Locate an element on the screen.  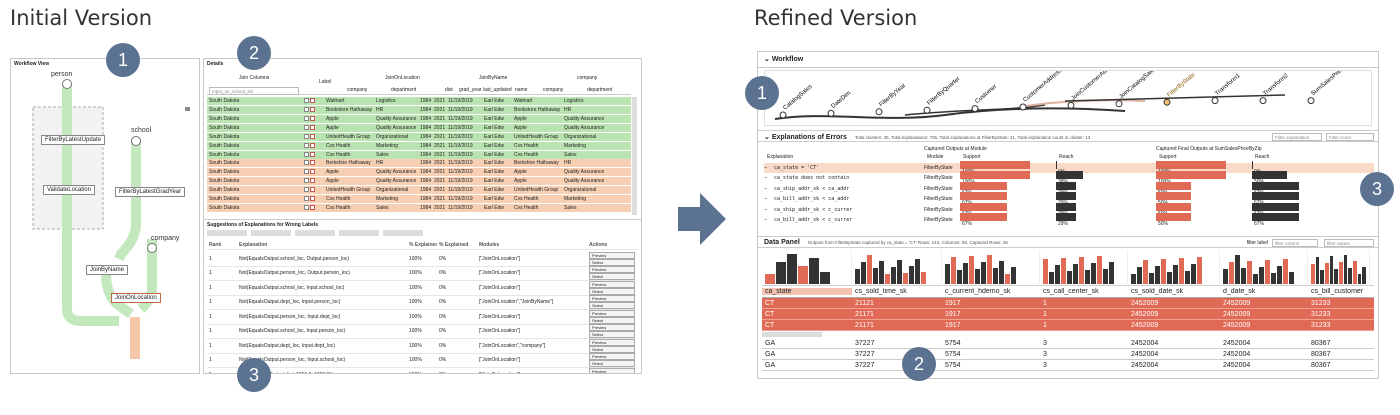
details-search-input: Input_on_school_list is located at coordinates (254, 91).